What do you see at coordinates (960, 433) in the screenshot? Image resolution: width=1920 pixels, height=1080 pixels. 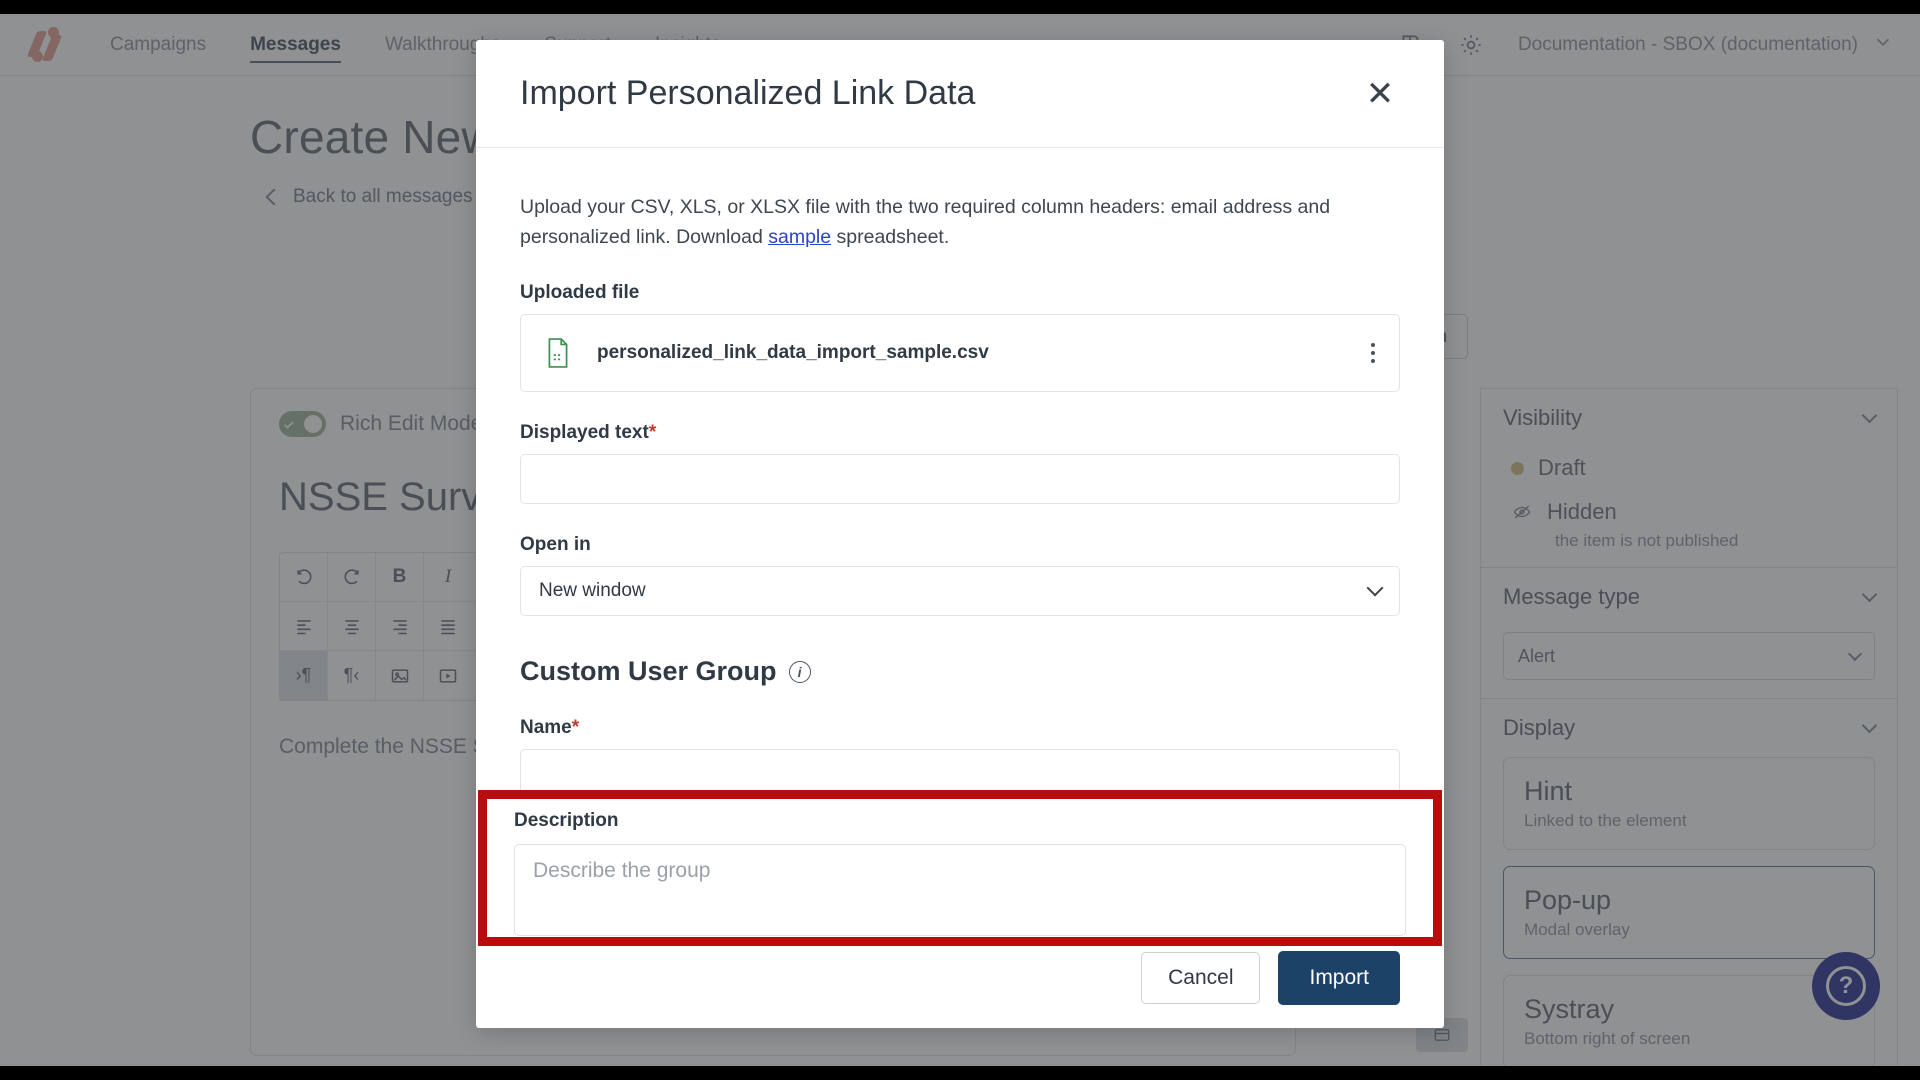 I see `displayed-text-label: Displayed text*` at bounding box center [960, 433].